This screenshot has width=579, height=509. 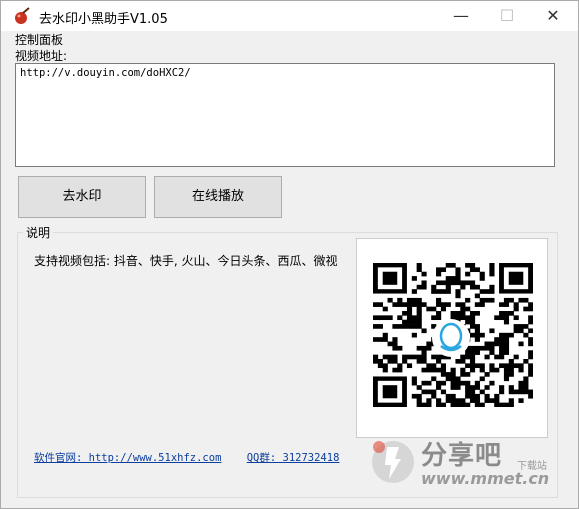 What do you see at coordinates (218, 197) in the screenshot?
I see `play-online-button: 在线播放` at bounding box center [218, 197].